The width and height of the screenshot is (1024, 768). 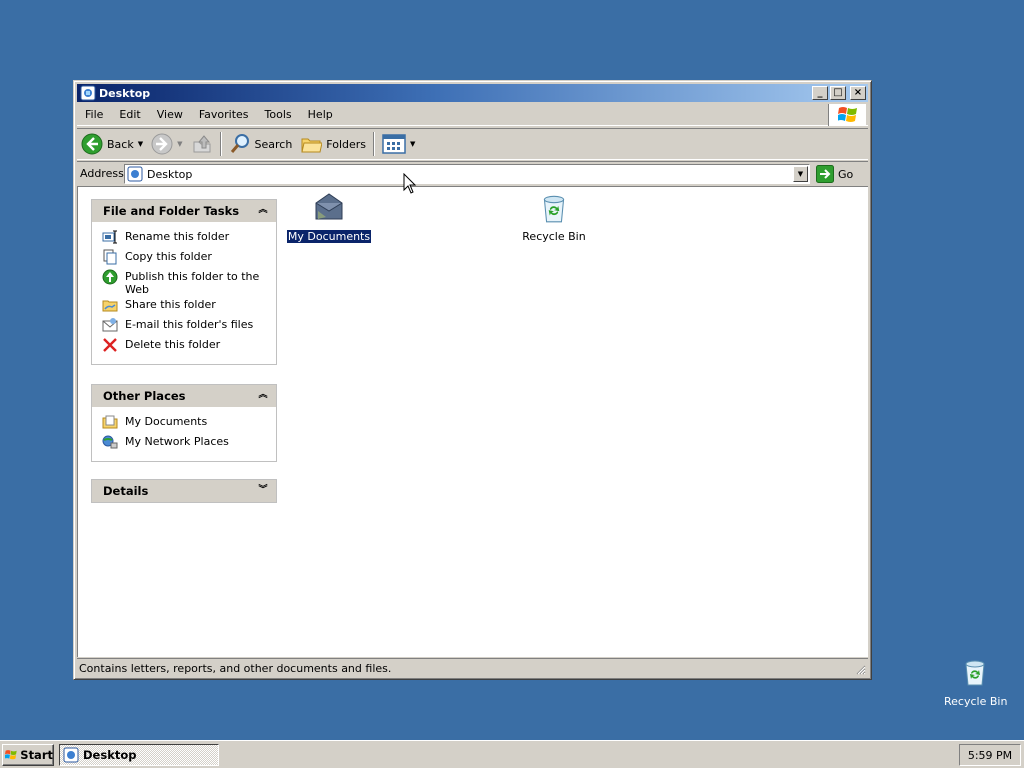 I want to click on menu-tools: Tools, so click(x=278, y=114).